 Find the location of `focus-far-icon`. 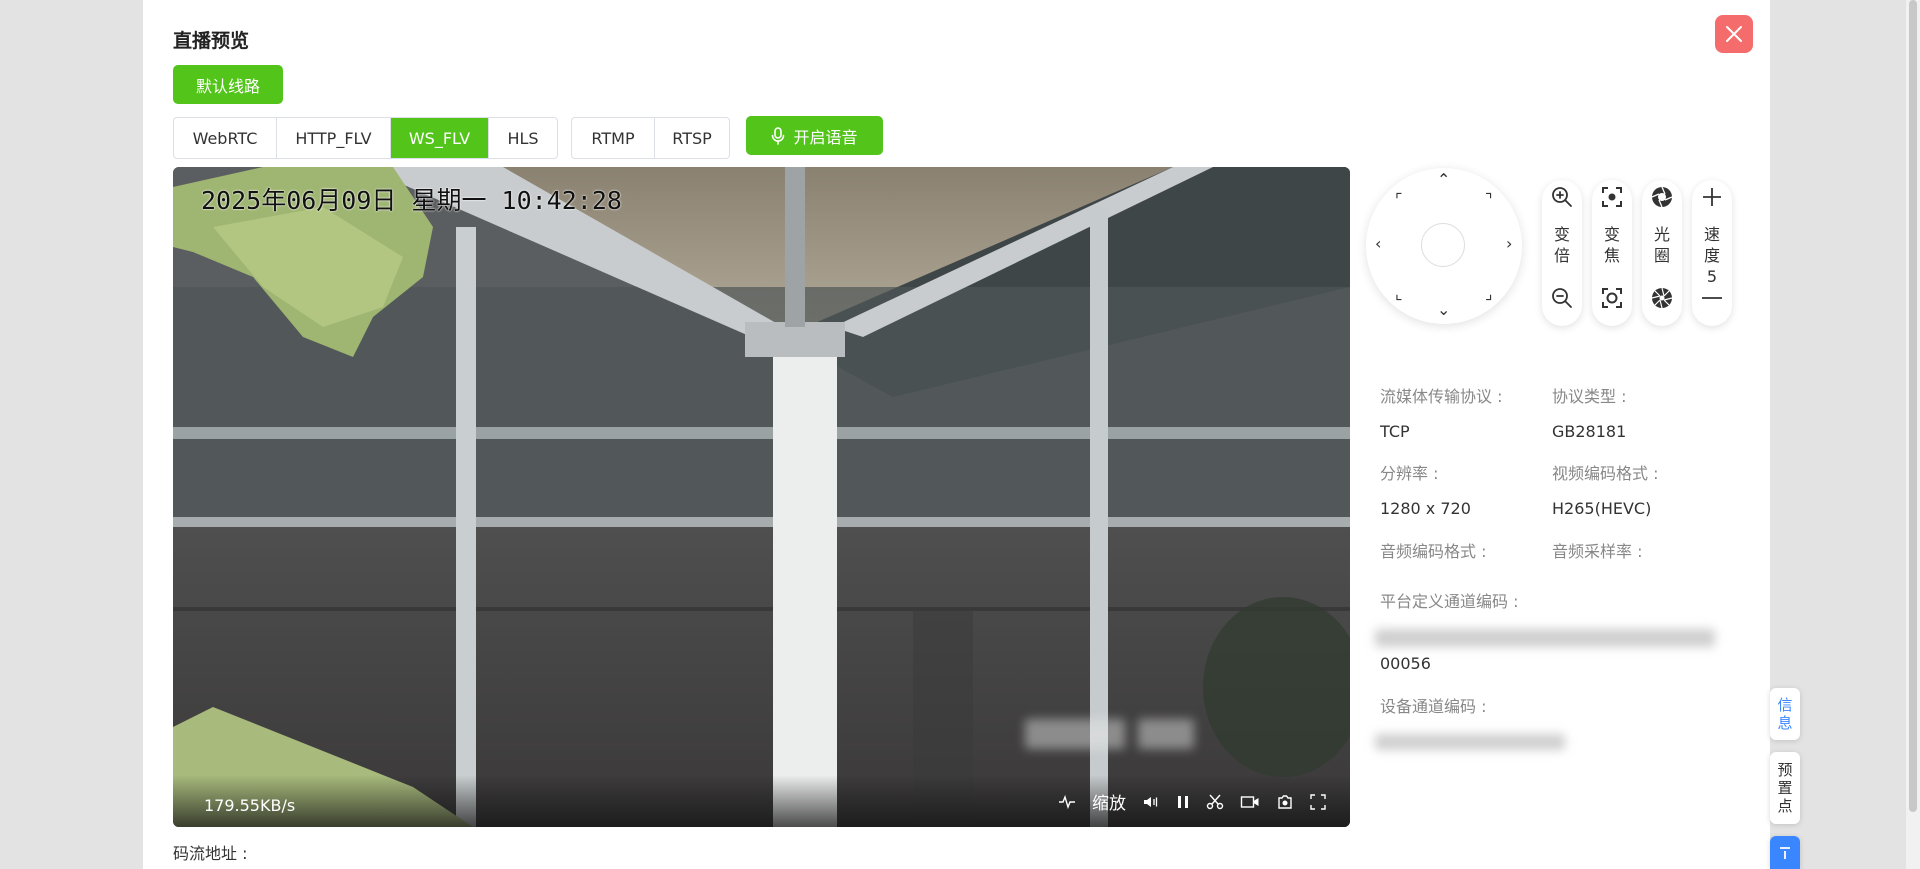

focus-far-icon is located at coordinates (1612, 298).